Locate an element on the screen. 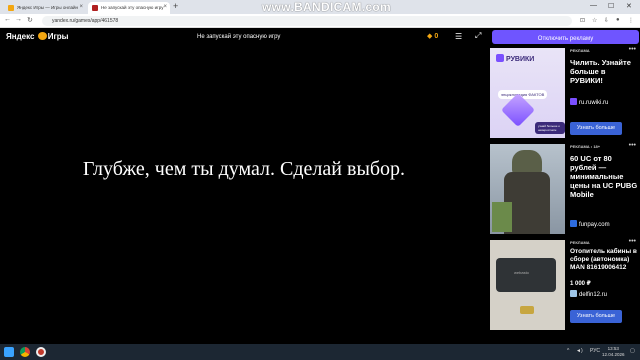 This screenshot has height=360, width=640. install-icon: ⊡ is located at coordinates (582, 20).